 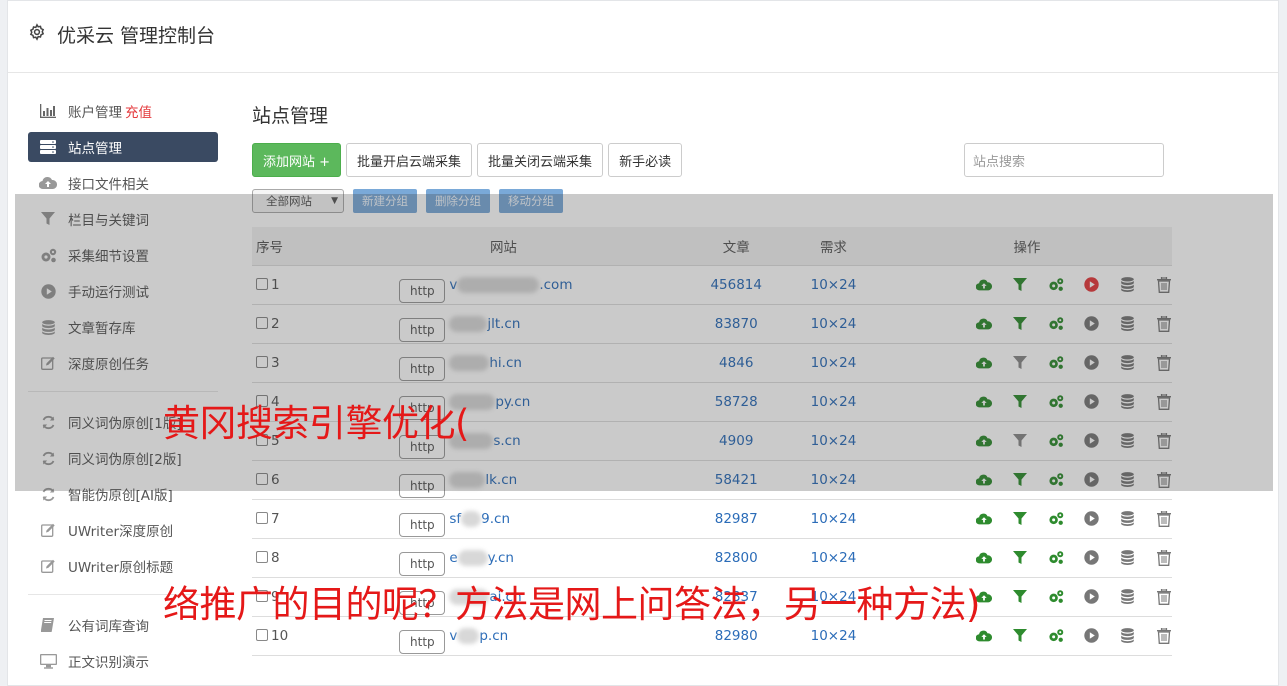 What do you see at coordinates (48, 625) in the screenshot?
I see `book-icon` at bounding box center [48, 625].